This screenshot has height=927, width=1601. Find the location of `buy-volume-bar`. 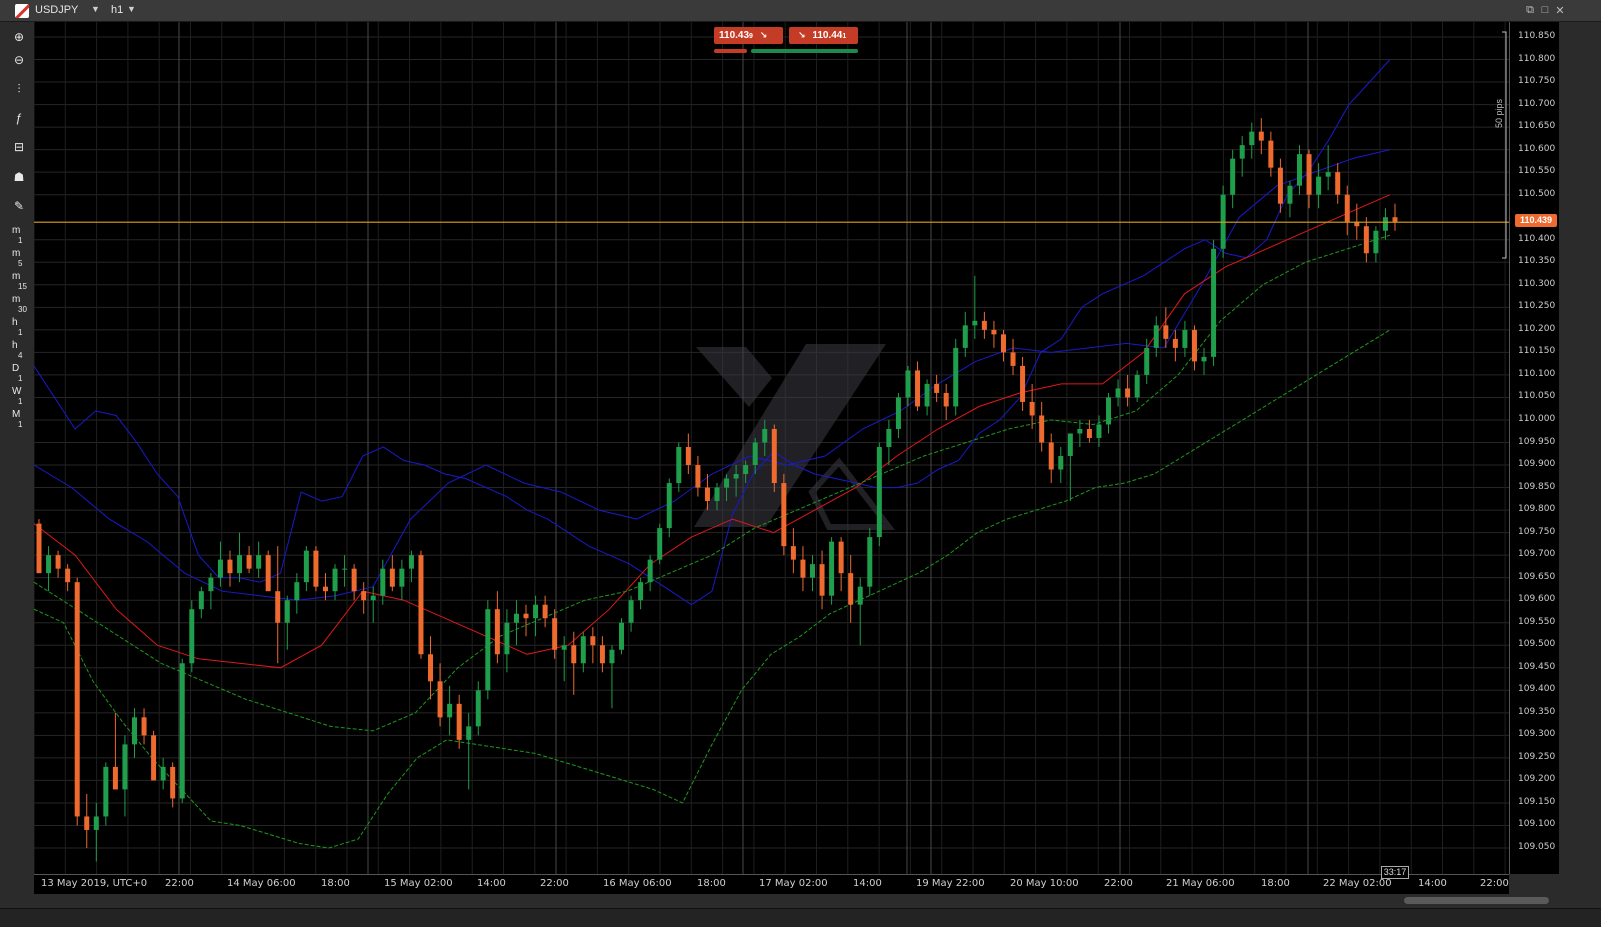

buy-volume-bar is located at coordinates (804, 51).